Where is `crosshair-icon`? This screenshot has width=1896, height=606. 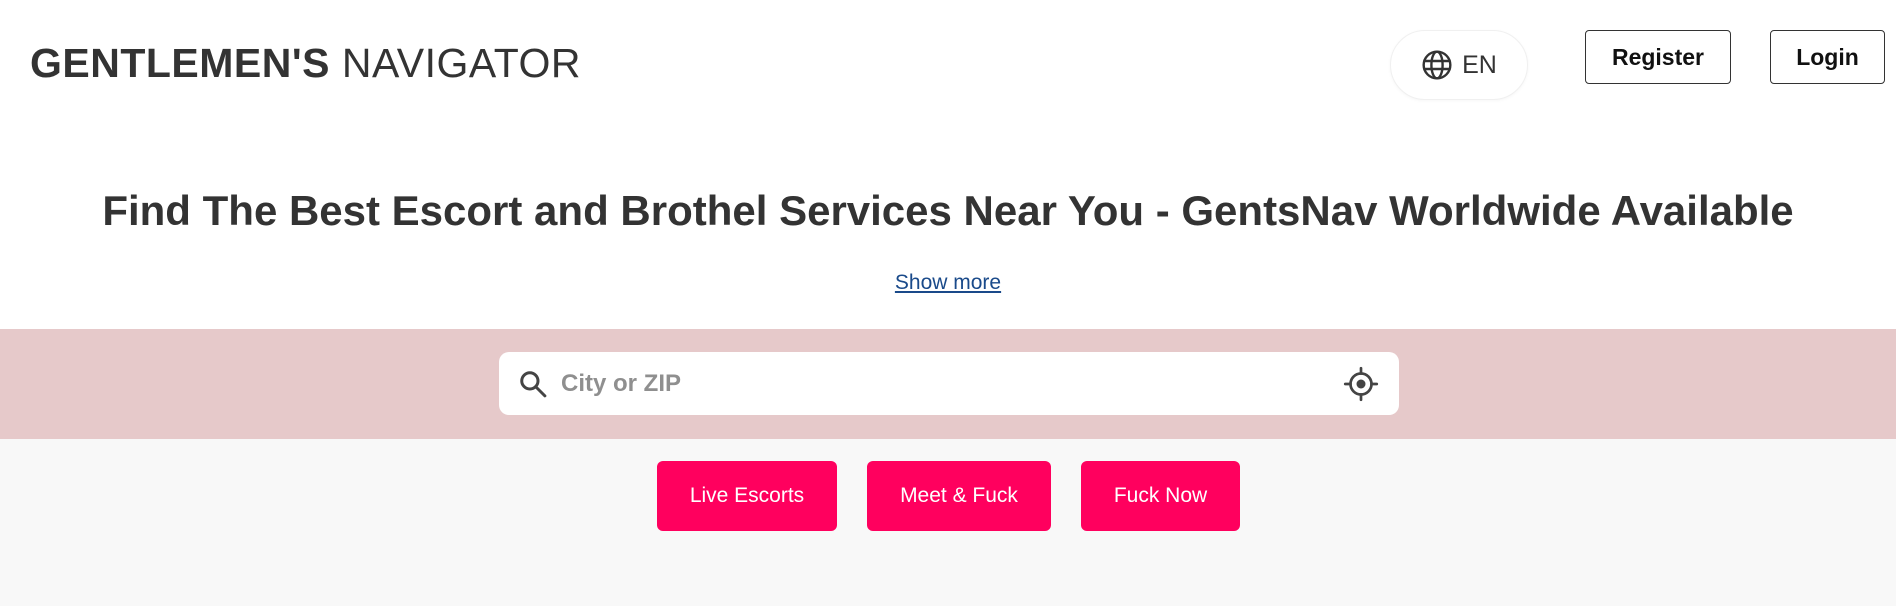 crosshair-icon is located at coordinates (1361, 384).